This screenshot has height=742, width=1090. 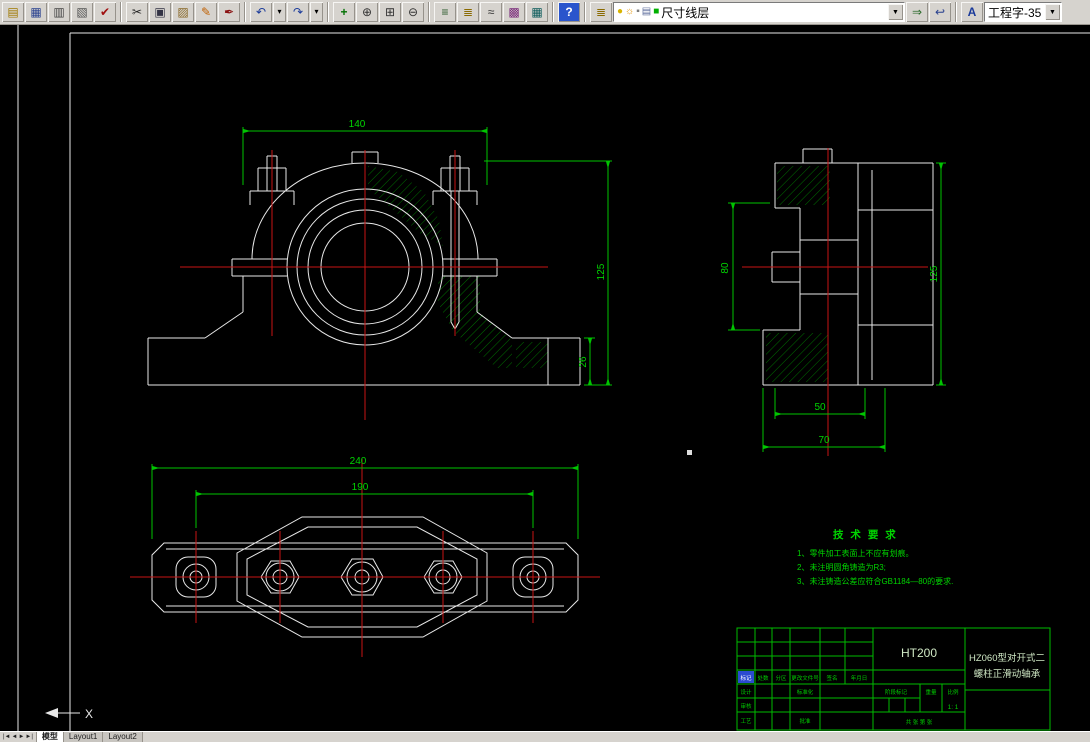 I want to click on cut-button: ✂, so click(x=137, y=12).